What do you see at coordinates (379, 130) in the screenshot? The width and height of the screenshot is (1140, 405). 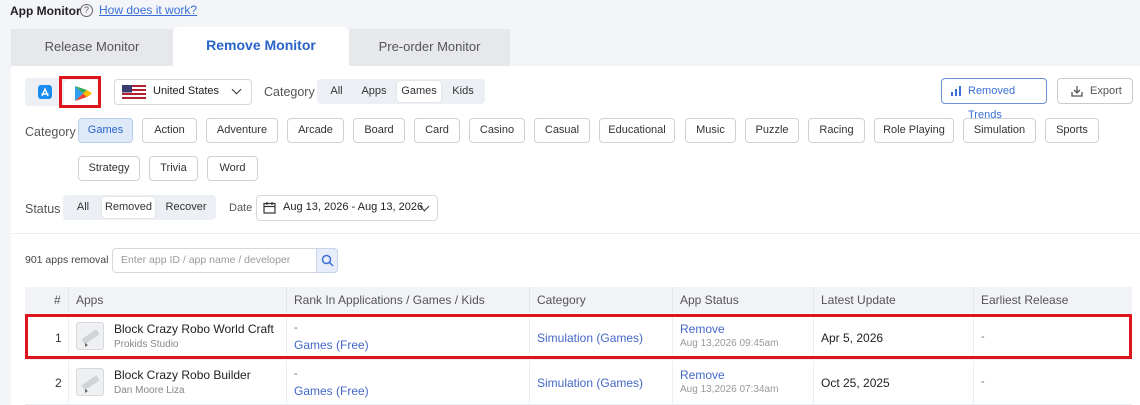 I see `category-chip-board: Board` at bounding box center [379, 130].